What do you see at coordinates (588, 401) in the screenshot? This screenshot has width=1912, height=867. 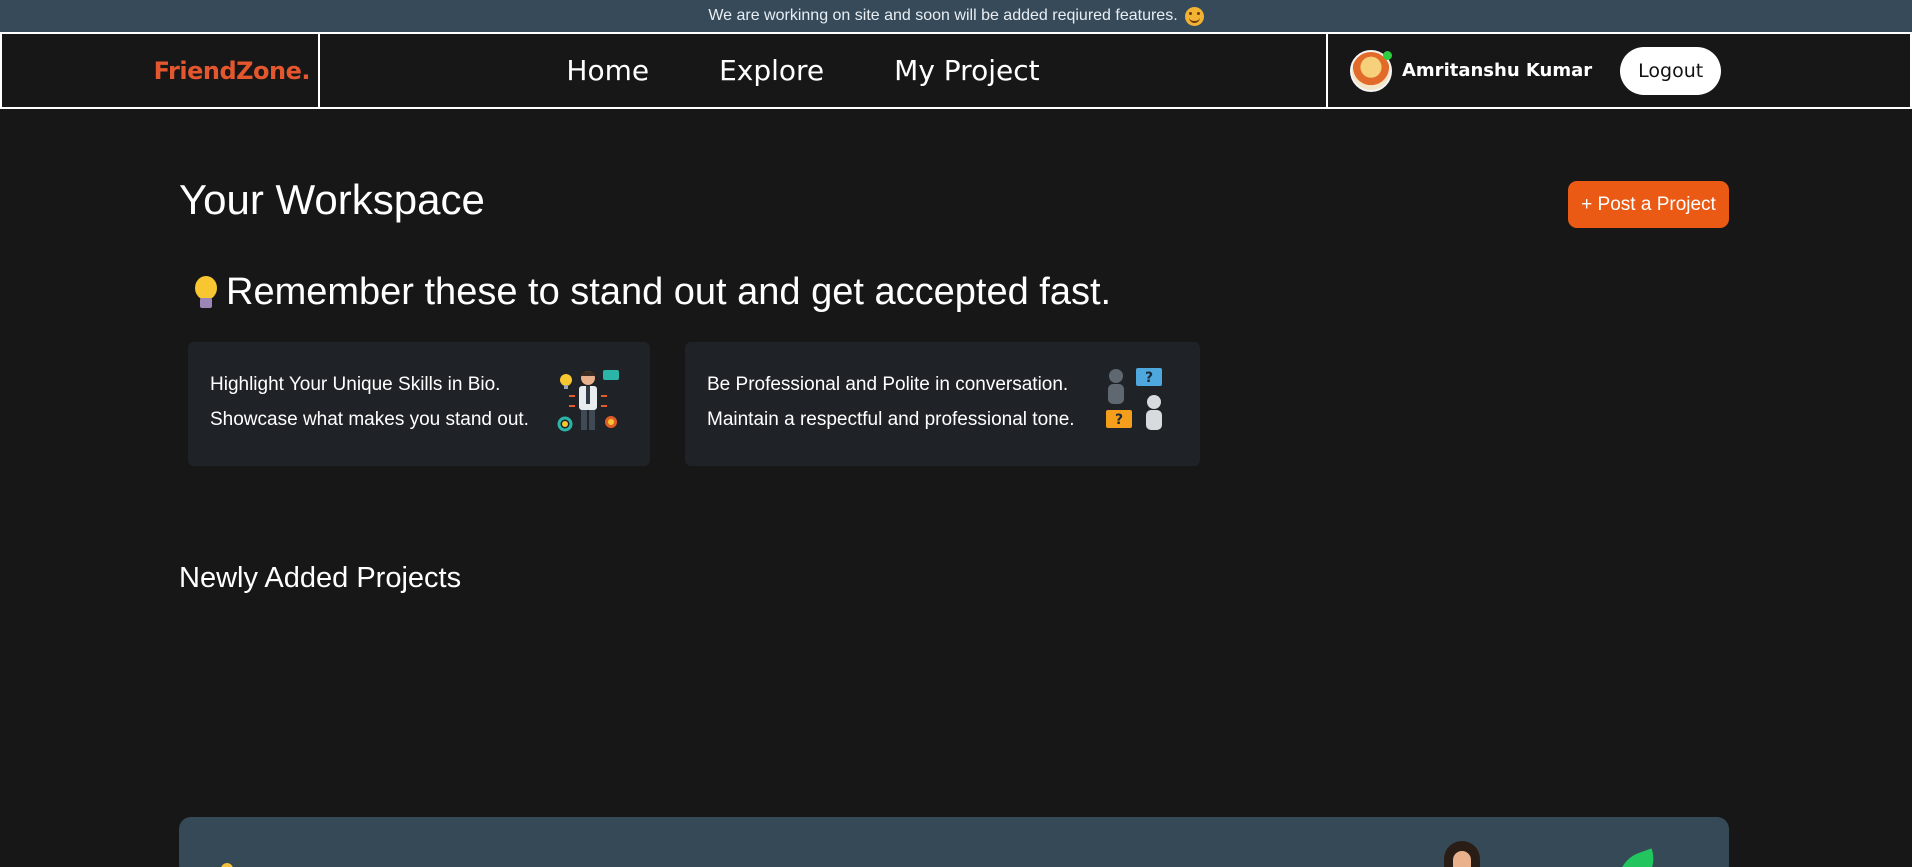 I see `skills-person-icon` at bounding box center [588, 401].